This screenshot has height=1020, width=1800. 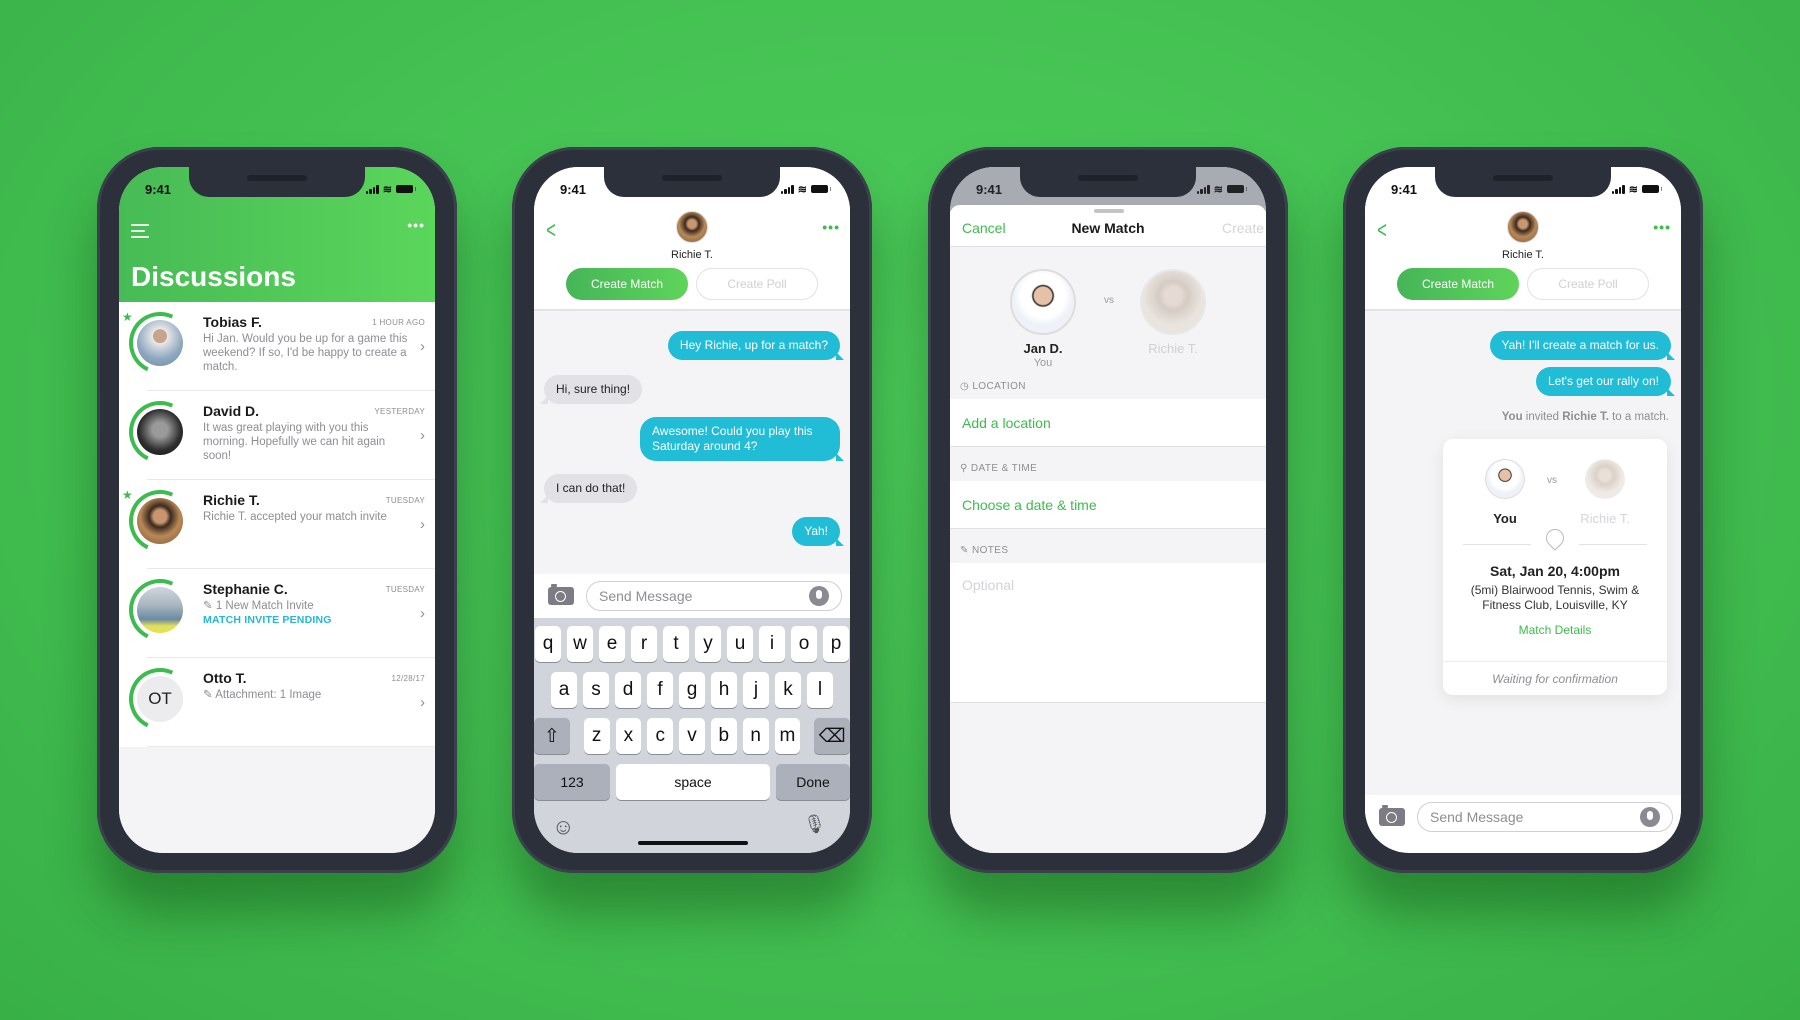 I want to click on message-bubble-out: Hey Richie, up for a match?, so click(x=756, y=345).